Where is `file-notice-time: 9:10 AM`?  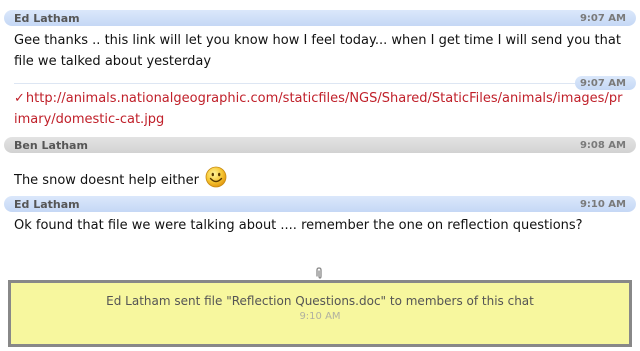
file-notice-time: 9:10 AM is located at coordinates (320, 316).